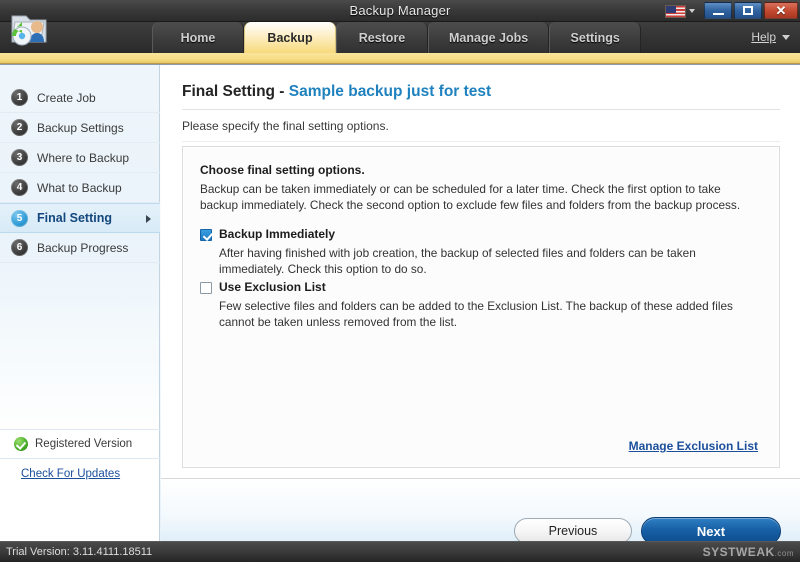 This screenshot has width=800, height=562. What do you see at coordinates (19, 218) in the screenshot?
I see `step-number: 5` at bounding box center [19, 218].